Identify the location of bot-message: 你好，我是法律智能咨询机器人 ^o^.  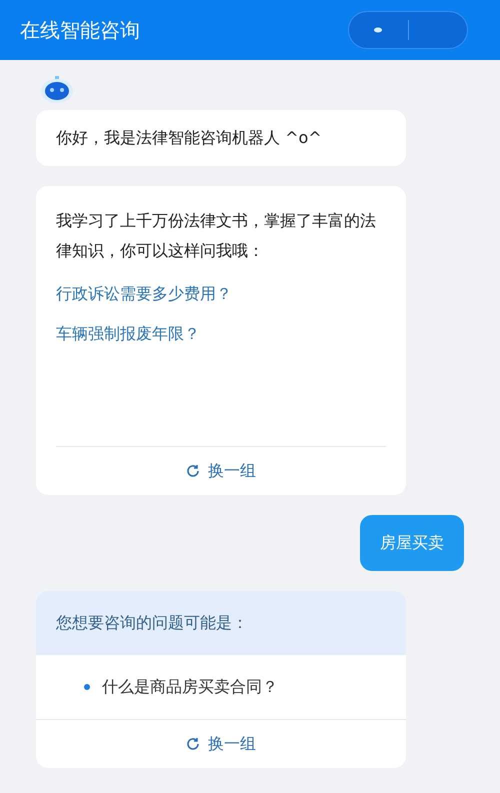
(221, 138).